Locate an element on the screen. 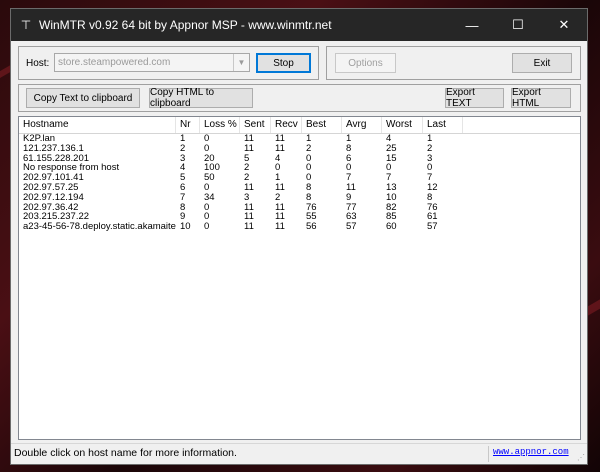 The width and height of the screenshot is (600, 472). table-row: 203.215.237.22 9 0 11 11 55 63 85 61 is located at coordinates (299, 217).